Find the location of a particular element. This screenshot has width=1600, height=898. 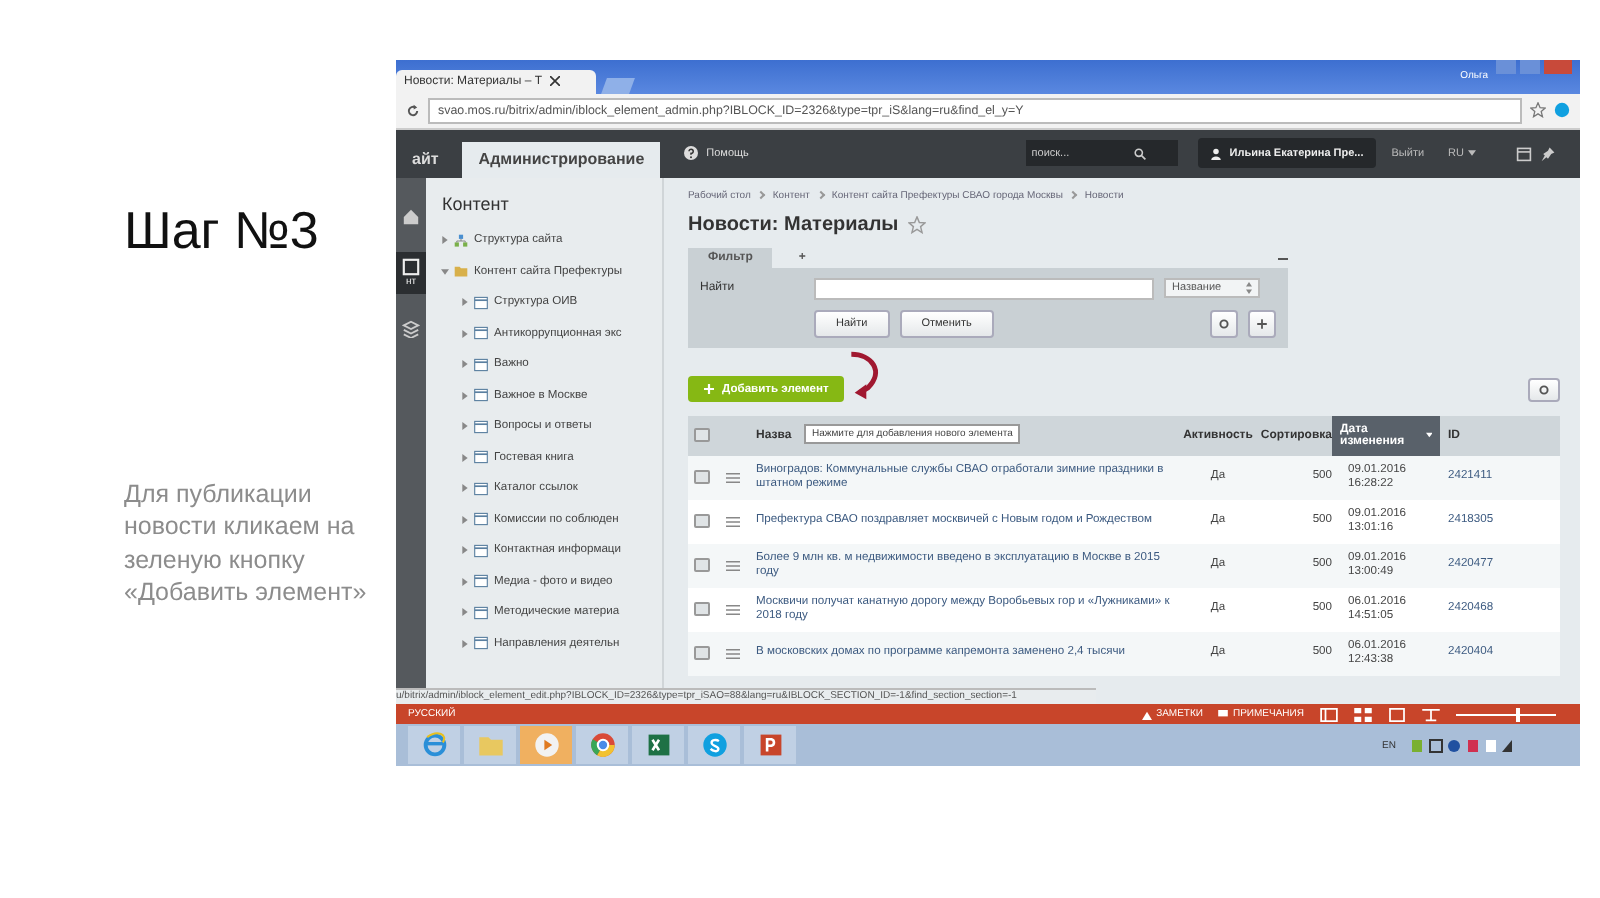

minimize-icon is located at coordinates (1283, 258).